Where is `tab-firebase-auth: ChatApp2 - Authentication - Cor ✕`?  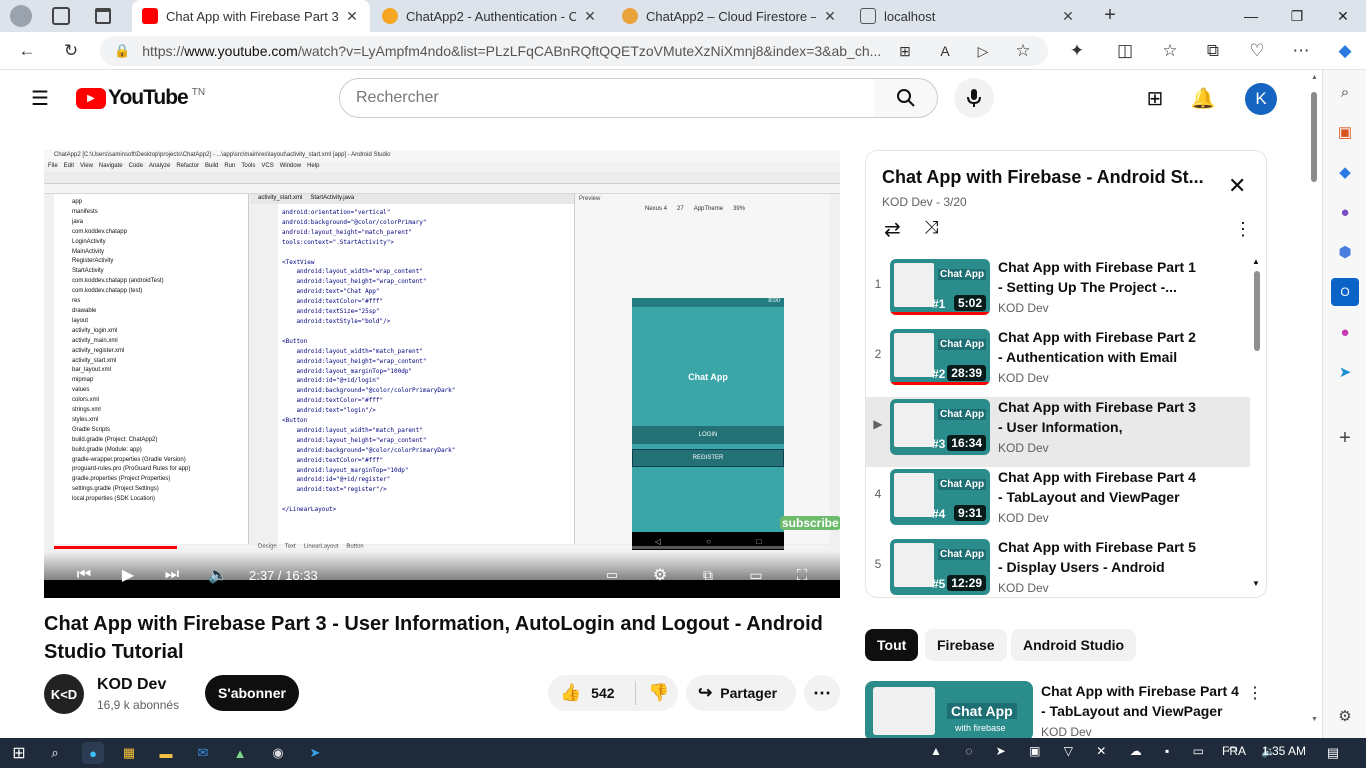 tab-firebase-auth: ChatApp2 - Authentication - Cor ✕ is located at coordinates (490, 16).